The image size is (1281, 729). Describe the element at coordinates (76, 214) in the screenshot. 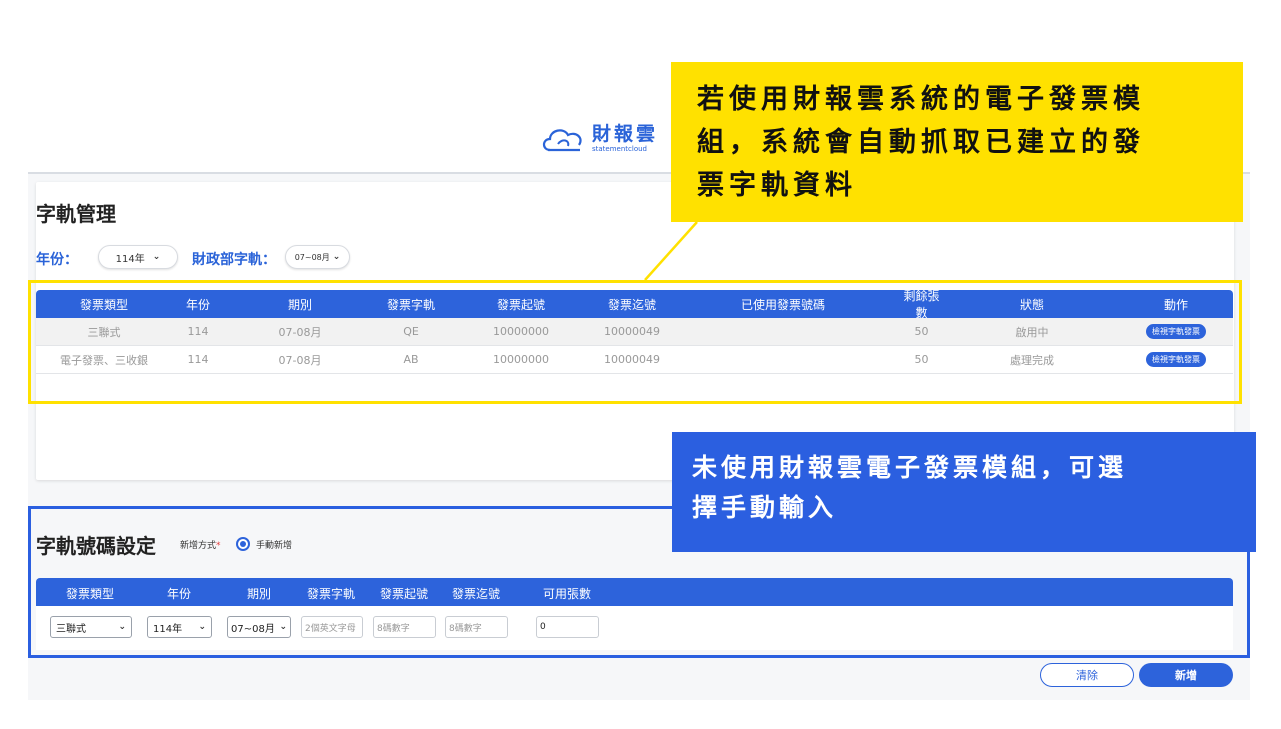

I see `page-title: 字軌管理` at that location.